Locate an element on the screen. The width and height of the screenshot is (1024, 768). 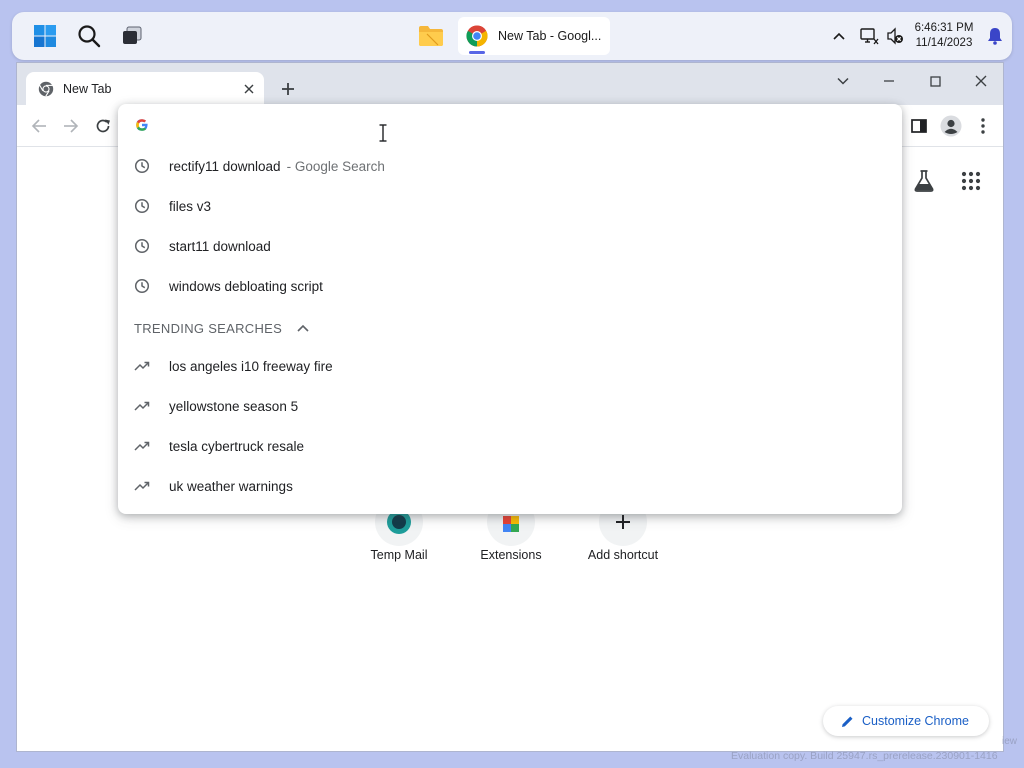
reload-icon is located at coordinates (103, 126).